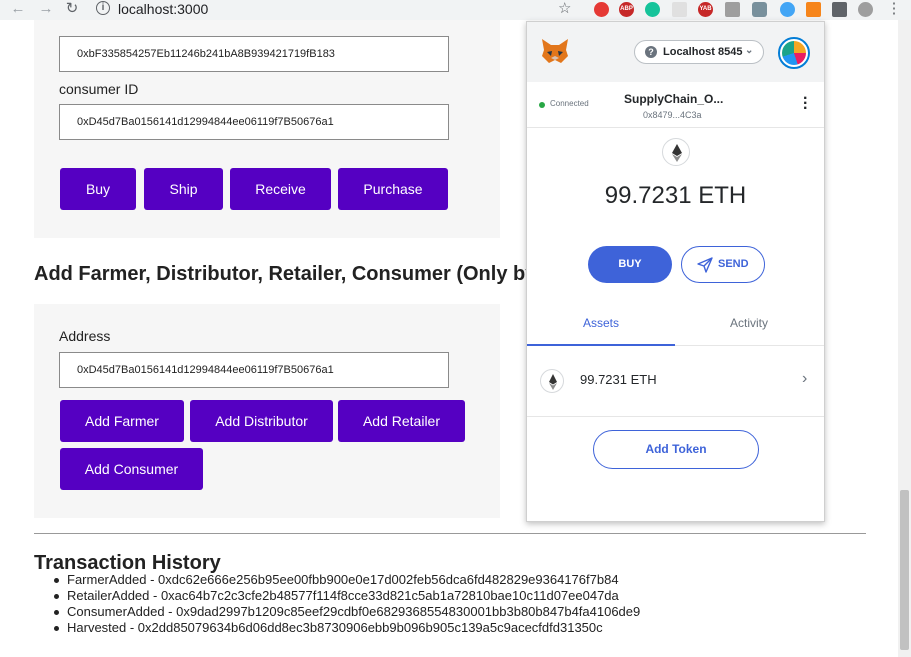  I want to click on metamask-send-button: SEND, so click(723, 264).